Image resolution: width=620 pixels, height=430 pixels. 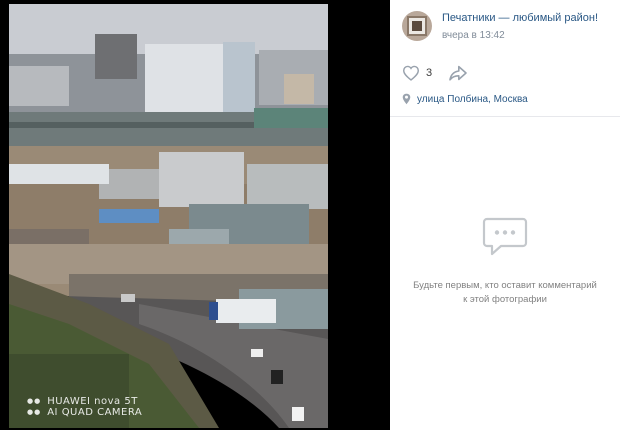 What do you see at coordinates (505, 73) in the screenshot?
I see `post-actions: 3` at bounding box center [505, 73].